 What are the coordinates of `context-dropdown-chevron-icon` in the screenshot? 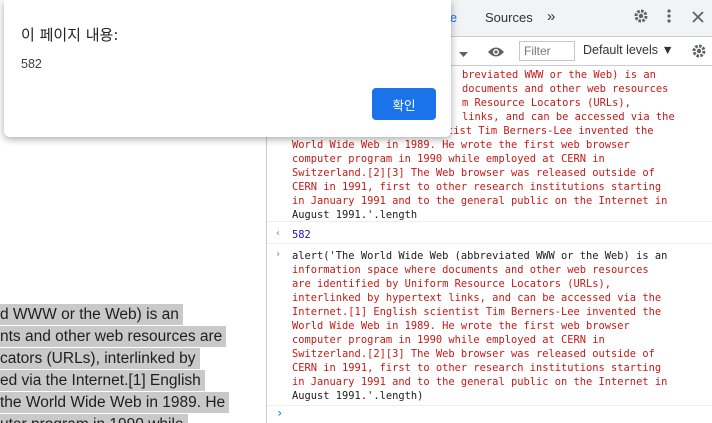 It's located at (463, 53).